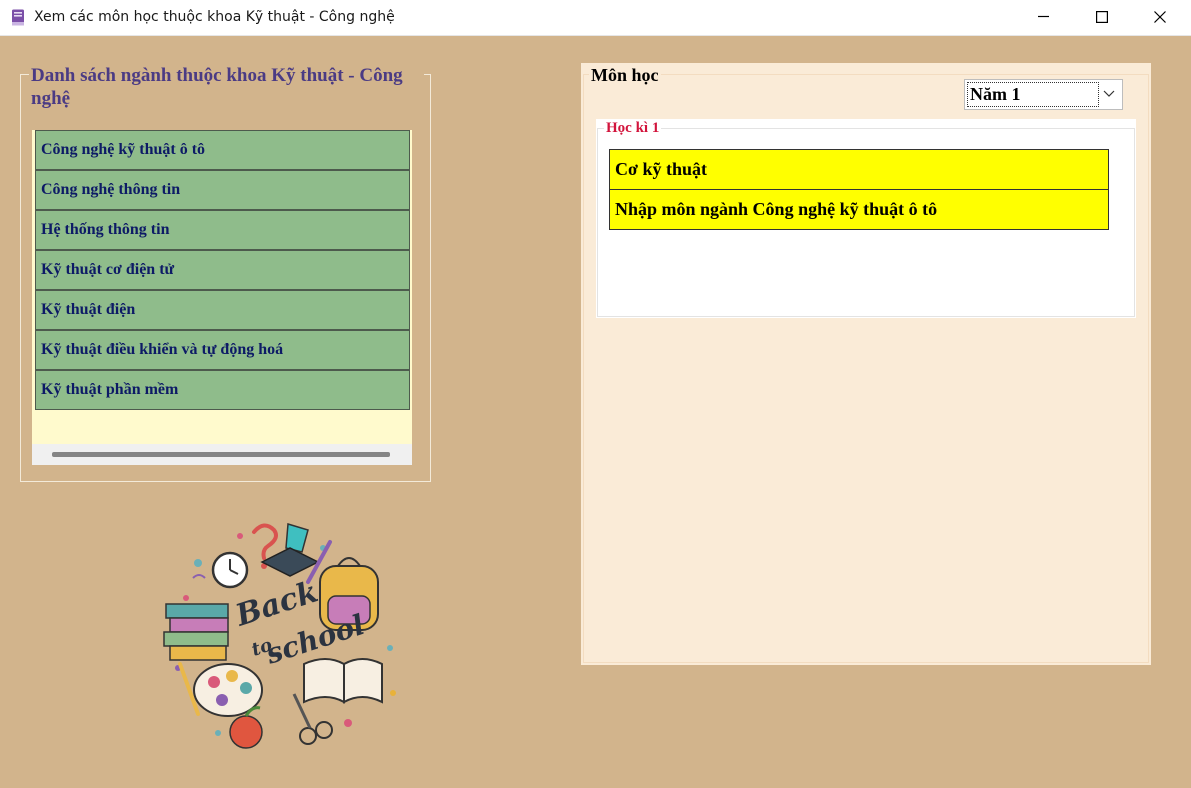 The image size is (1191, 788). What do you see at coordinates (312, 719) in the screenshot?
I see `scissors-doodle` at bounding box center [312, 719].